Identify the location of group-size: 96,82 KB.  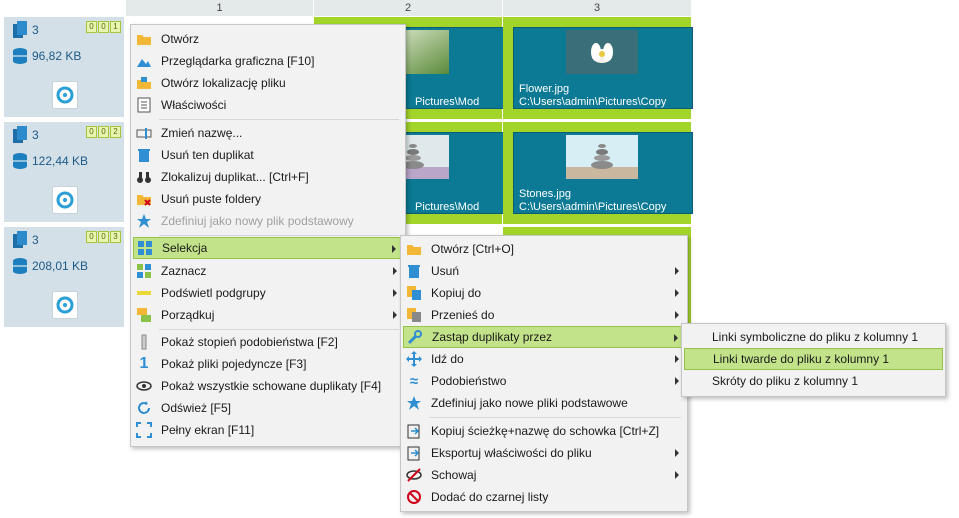
(46, 56).